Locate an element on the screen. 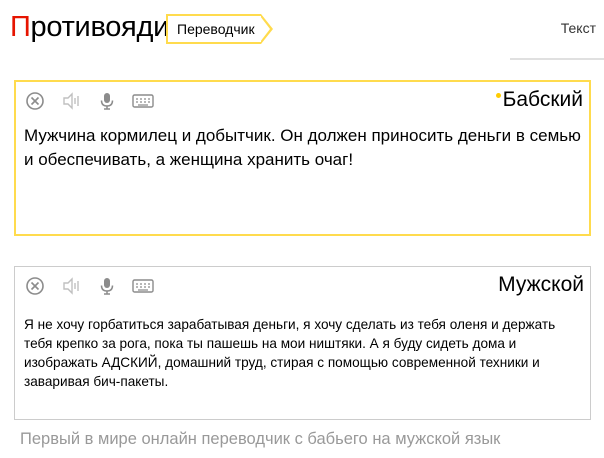 This screenshot has height=458, width=604. target-toolbar is located at coordinates (96, 286).